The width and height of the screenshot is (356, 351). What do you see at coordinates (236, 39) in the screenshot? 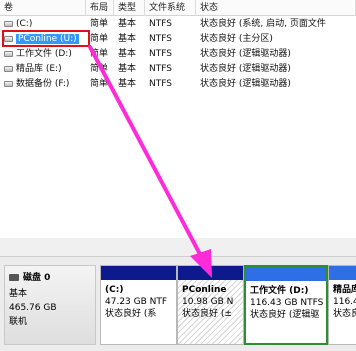
I see `volume-status: 状态良好 (主分区)` at bounding box center [236, 39].